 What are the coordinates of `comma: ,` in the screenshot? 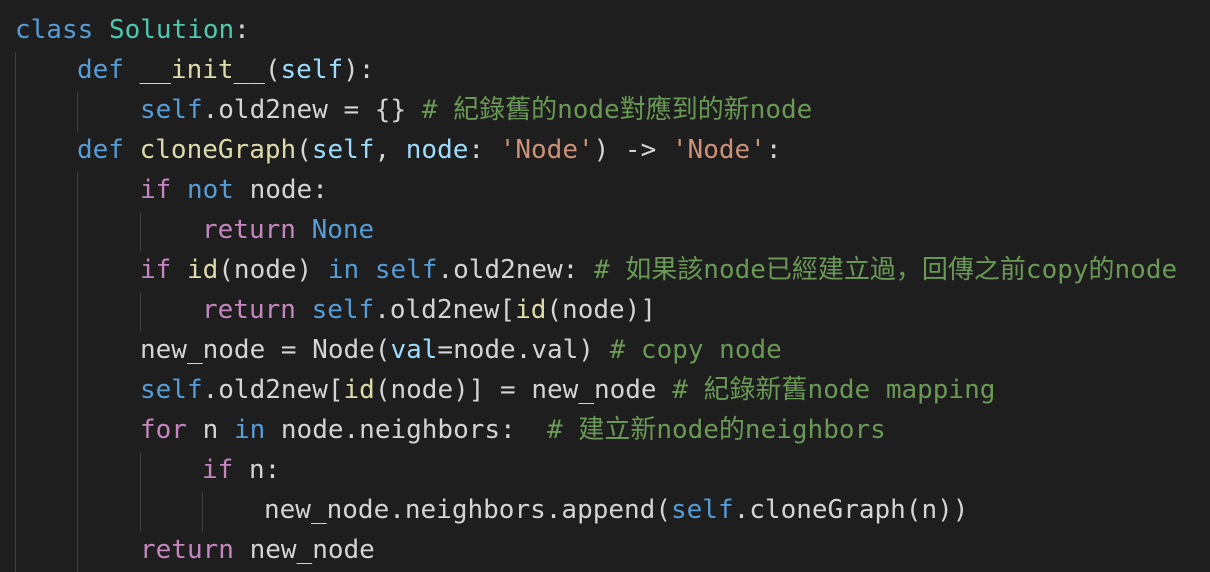 It's located at (390, 150).